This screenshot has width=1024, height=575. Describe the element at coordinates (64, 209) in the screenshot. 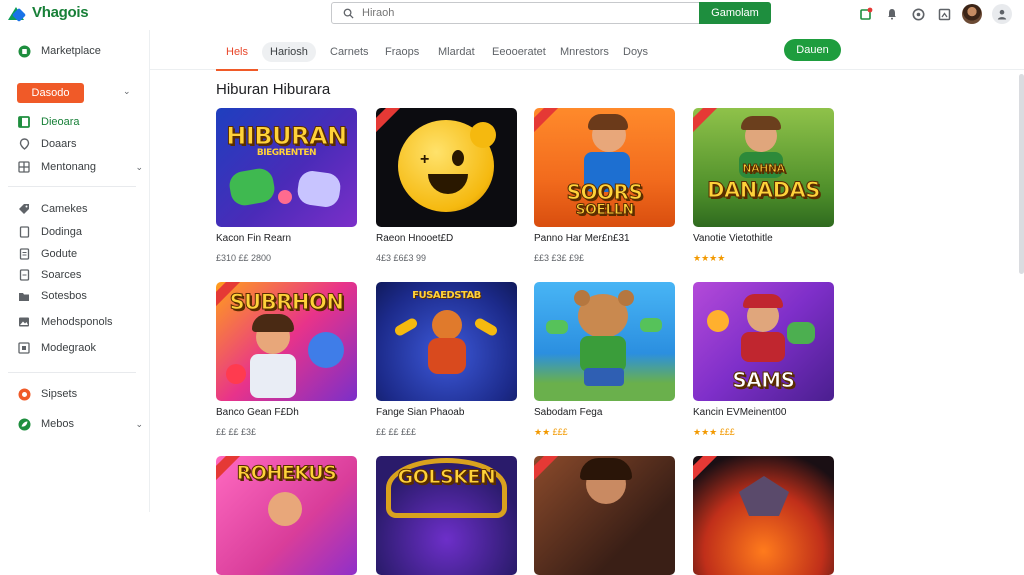

I see `sidebar-item-label: Camekes` at that location.